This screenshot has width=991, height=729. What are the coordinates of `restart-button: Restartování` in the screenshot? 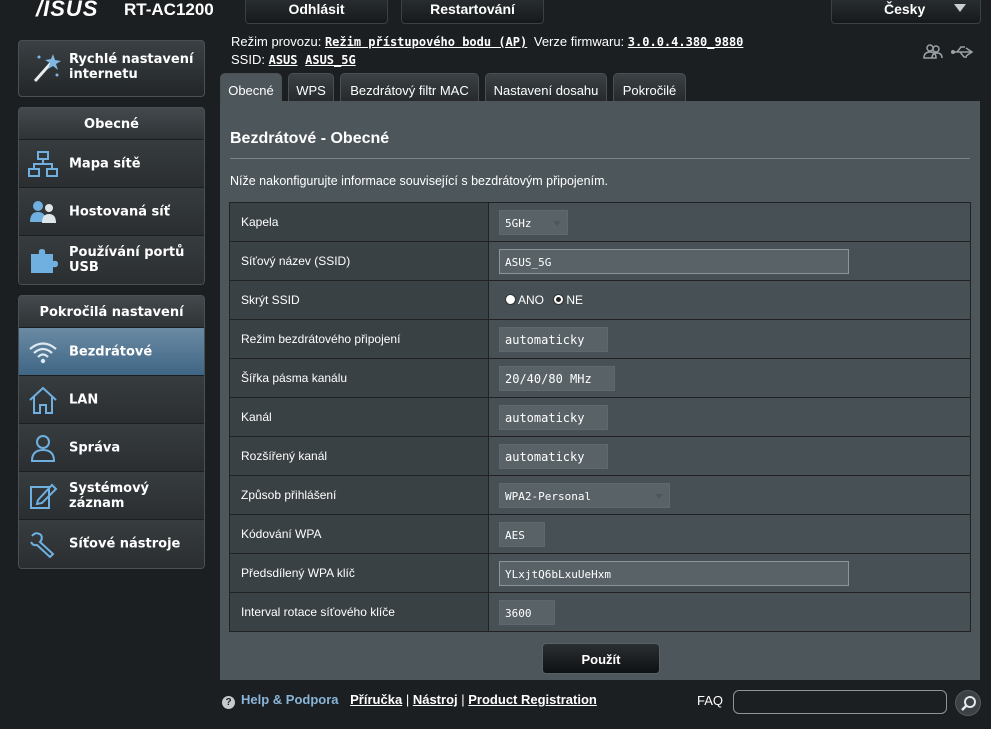 It's located at (472, 12).